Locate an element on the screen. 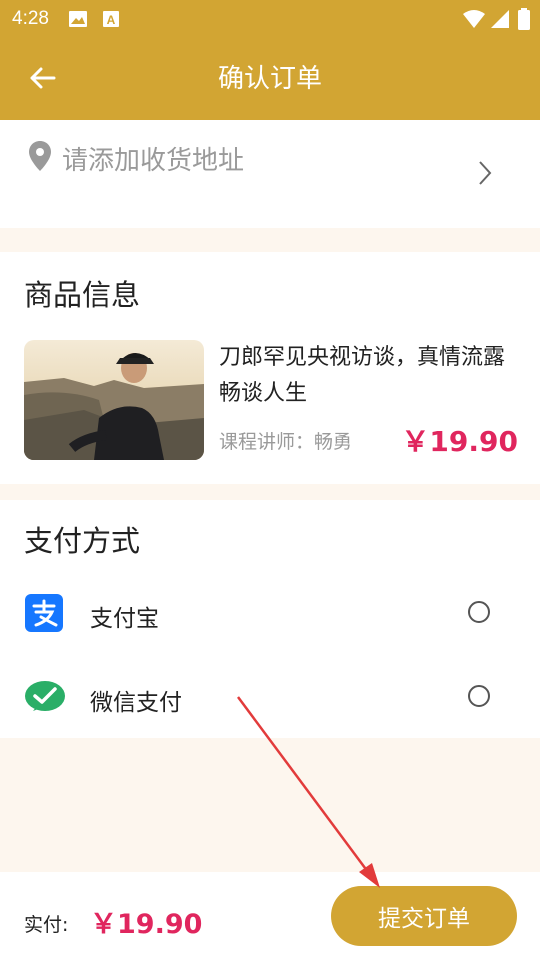 Image resolution: width=540 pixels, height=960 pixels. chevron-right-icon is located at coordinates (485, 175).